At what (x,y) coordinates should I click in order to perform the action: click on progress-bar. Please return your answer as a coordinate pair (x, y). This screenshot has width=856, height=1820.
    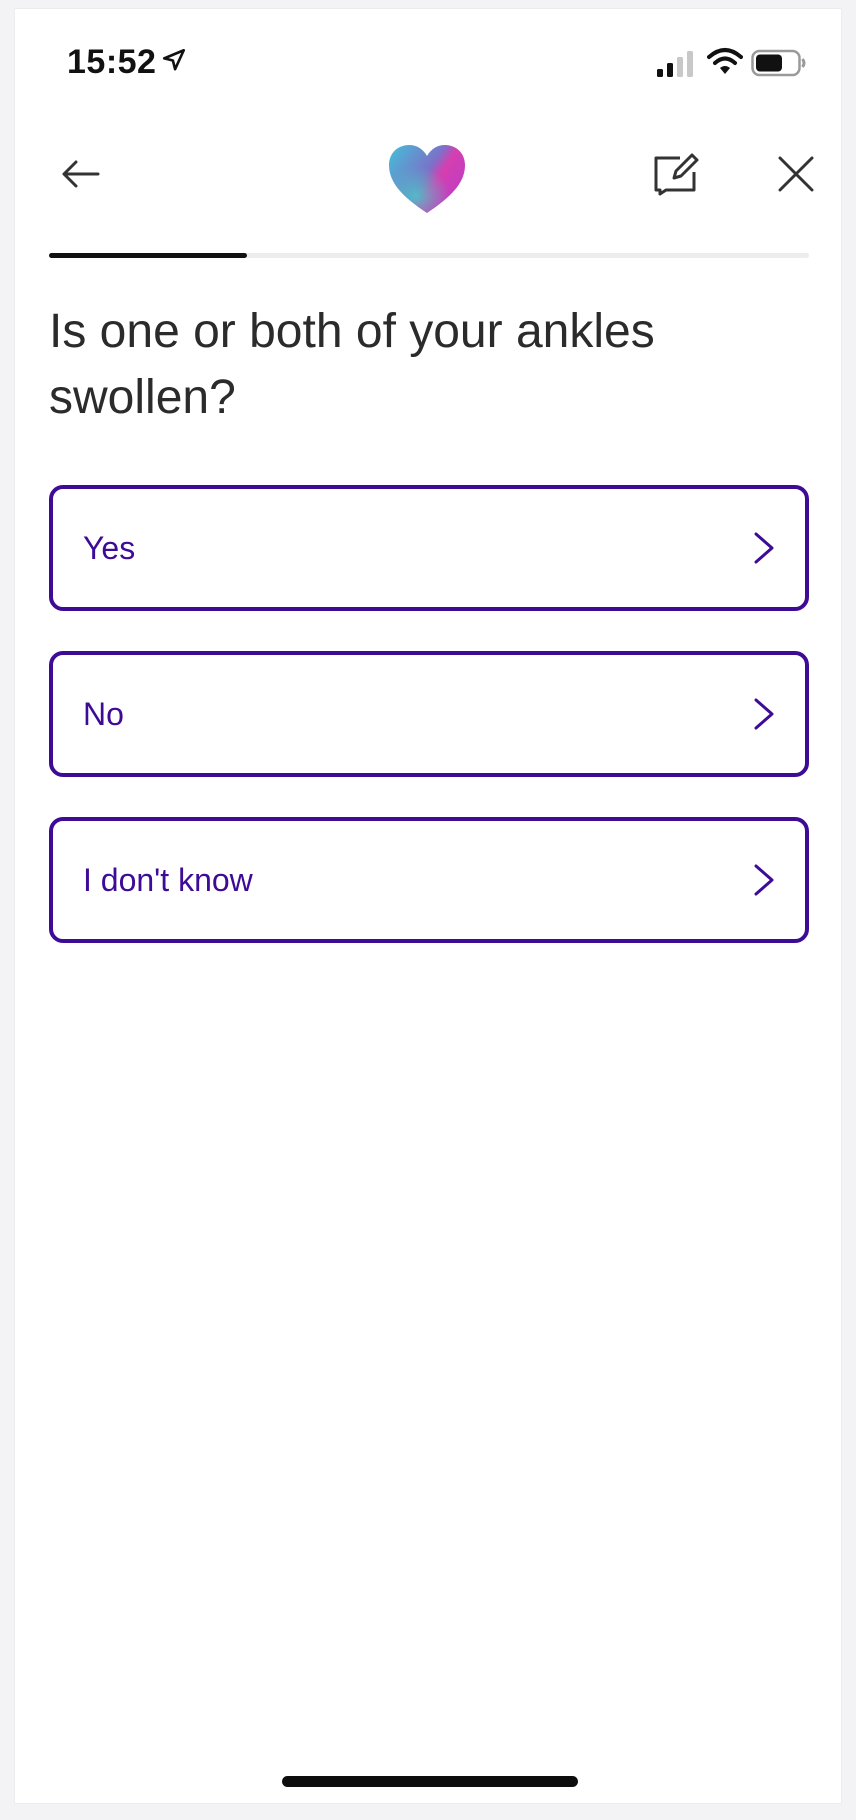
    Looking at the image, I should click on (429, 255).